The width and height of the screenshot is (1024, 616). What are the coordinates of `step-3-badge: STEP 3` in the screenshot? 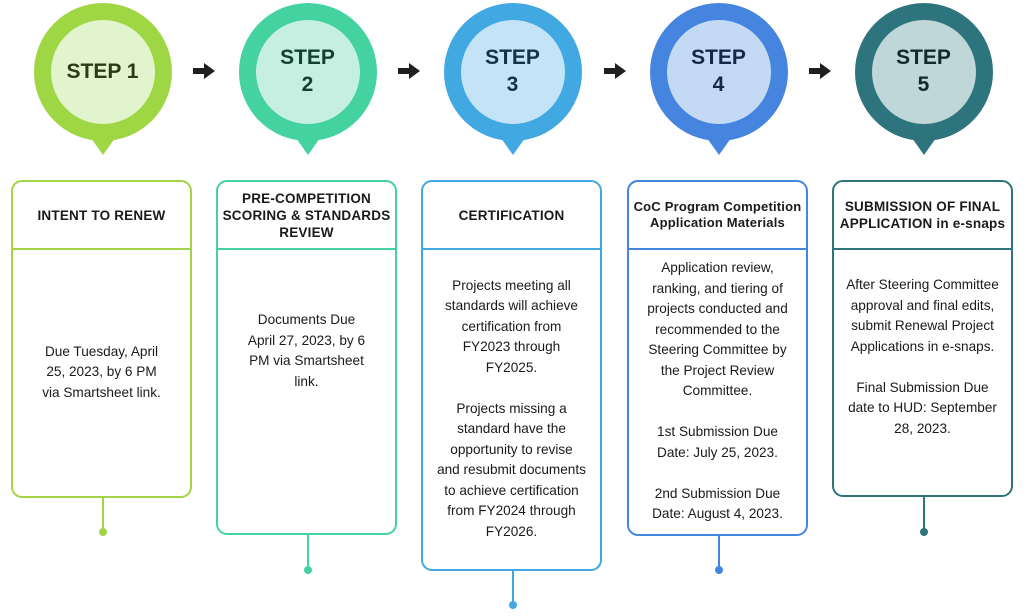 It's located at (512, 79).